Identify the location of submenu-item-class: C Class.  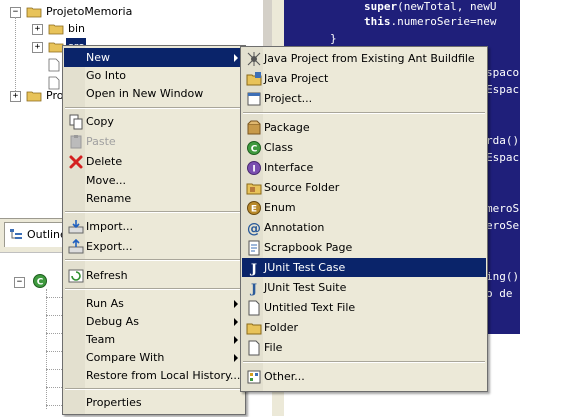
(364, 147).